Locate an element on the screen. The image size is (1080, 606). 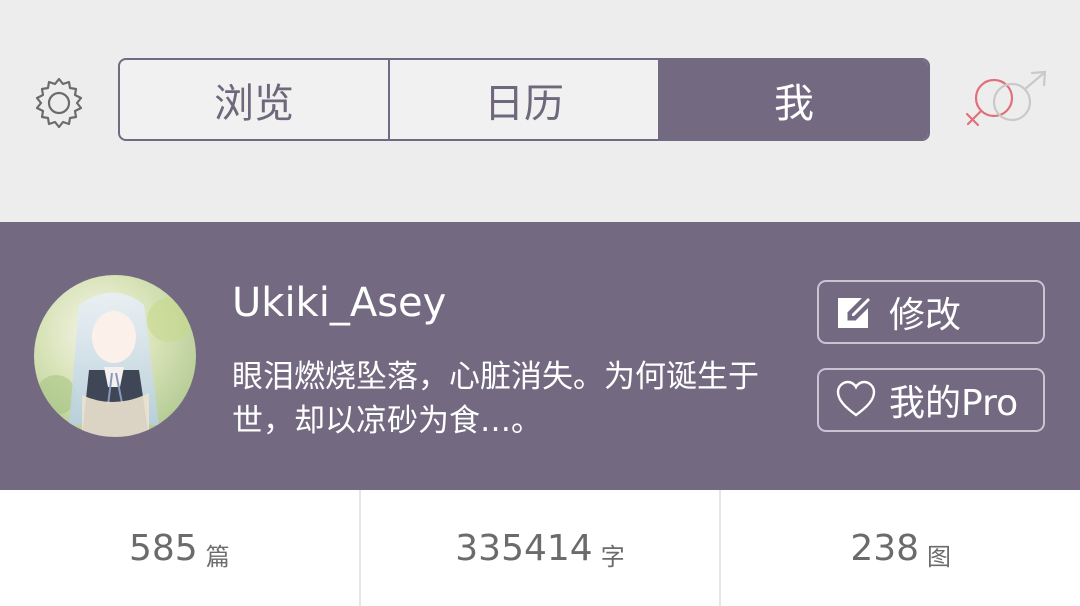
username: Ukiki_Asey is located at coordinates (339, 303).